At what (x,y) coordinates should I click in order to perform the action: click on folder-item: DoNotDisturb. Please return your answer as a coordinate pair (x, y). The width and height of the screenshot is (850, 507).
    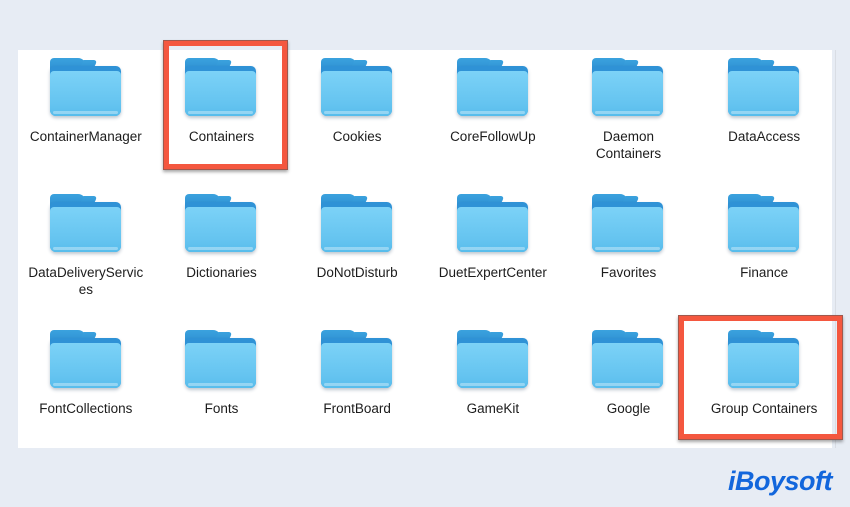
    Looking at the image, I should click on (357, 254).